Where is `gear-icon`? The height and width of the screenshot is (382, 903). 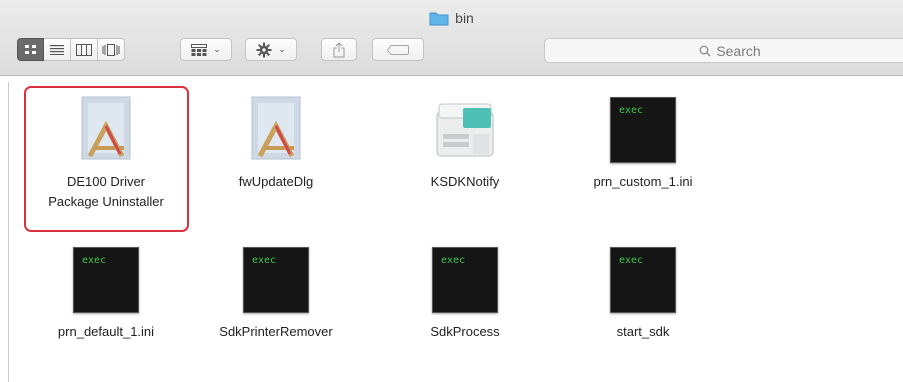 gear-icon is located at coordinates (264, 49).